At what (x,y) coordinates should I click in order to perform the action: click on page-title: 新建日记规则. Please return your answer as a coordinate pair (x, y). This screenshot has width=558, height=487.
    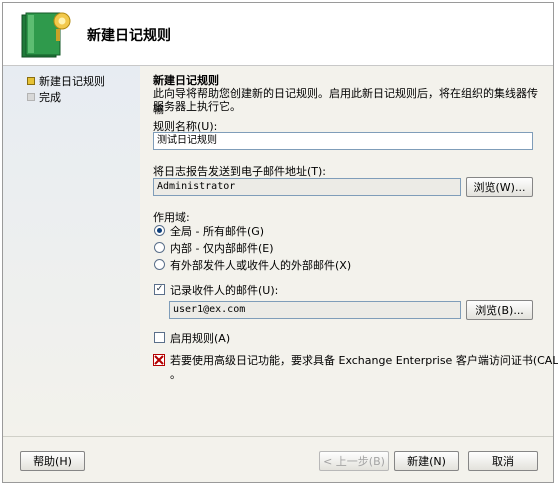
    Looking at the image, I should click on (129, 36).